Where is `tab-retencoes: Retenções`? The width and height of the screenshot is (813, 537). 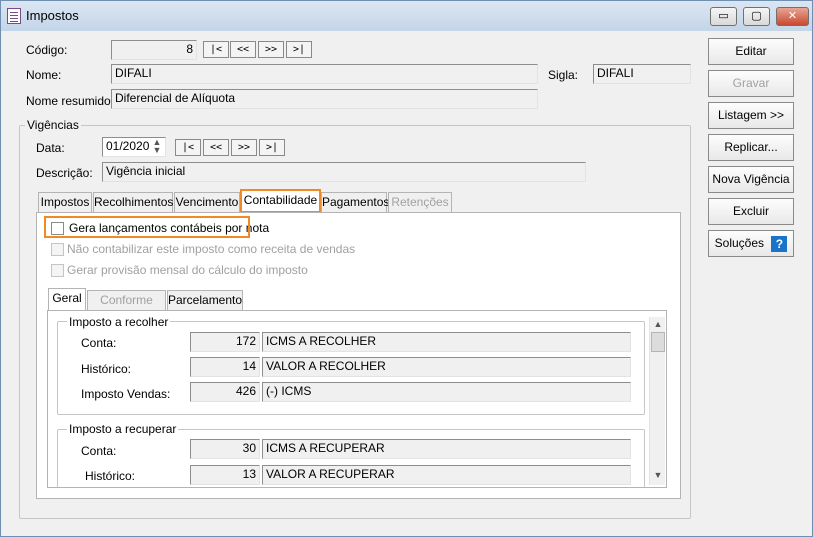 tab-retencoes: Retenções is located at coordinates (420, 202).